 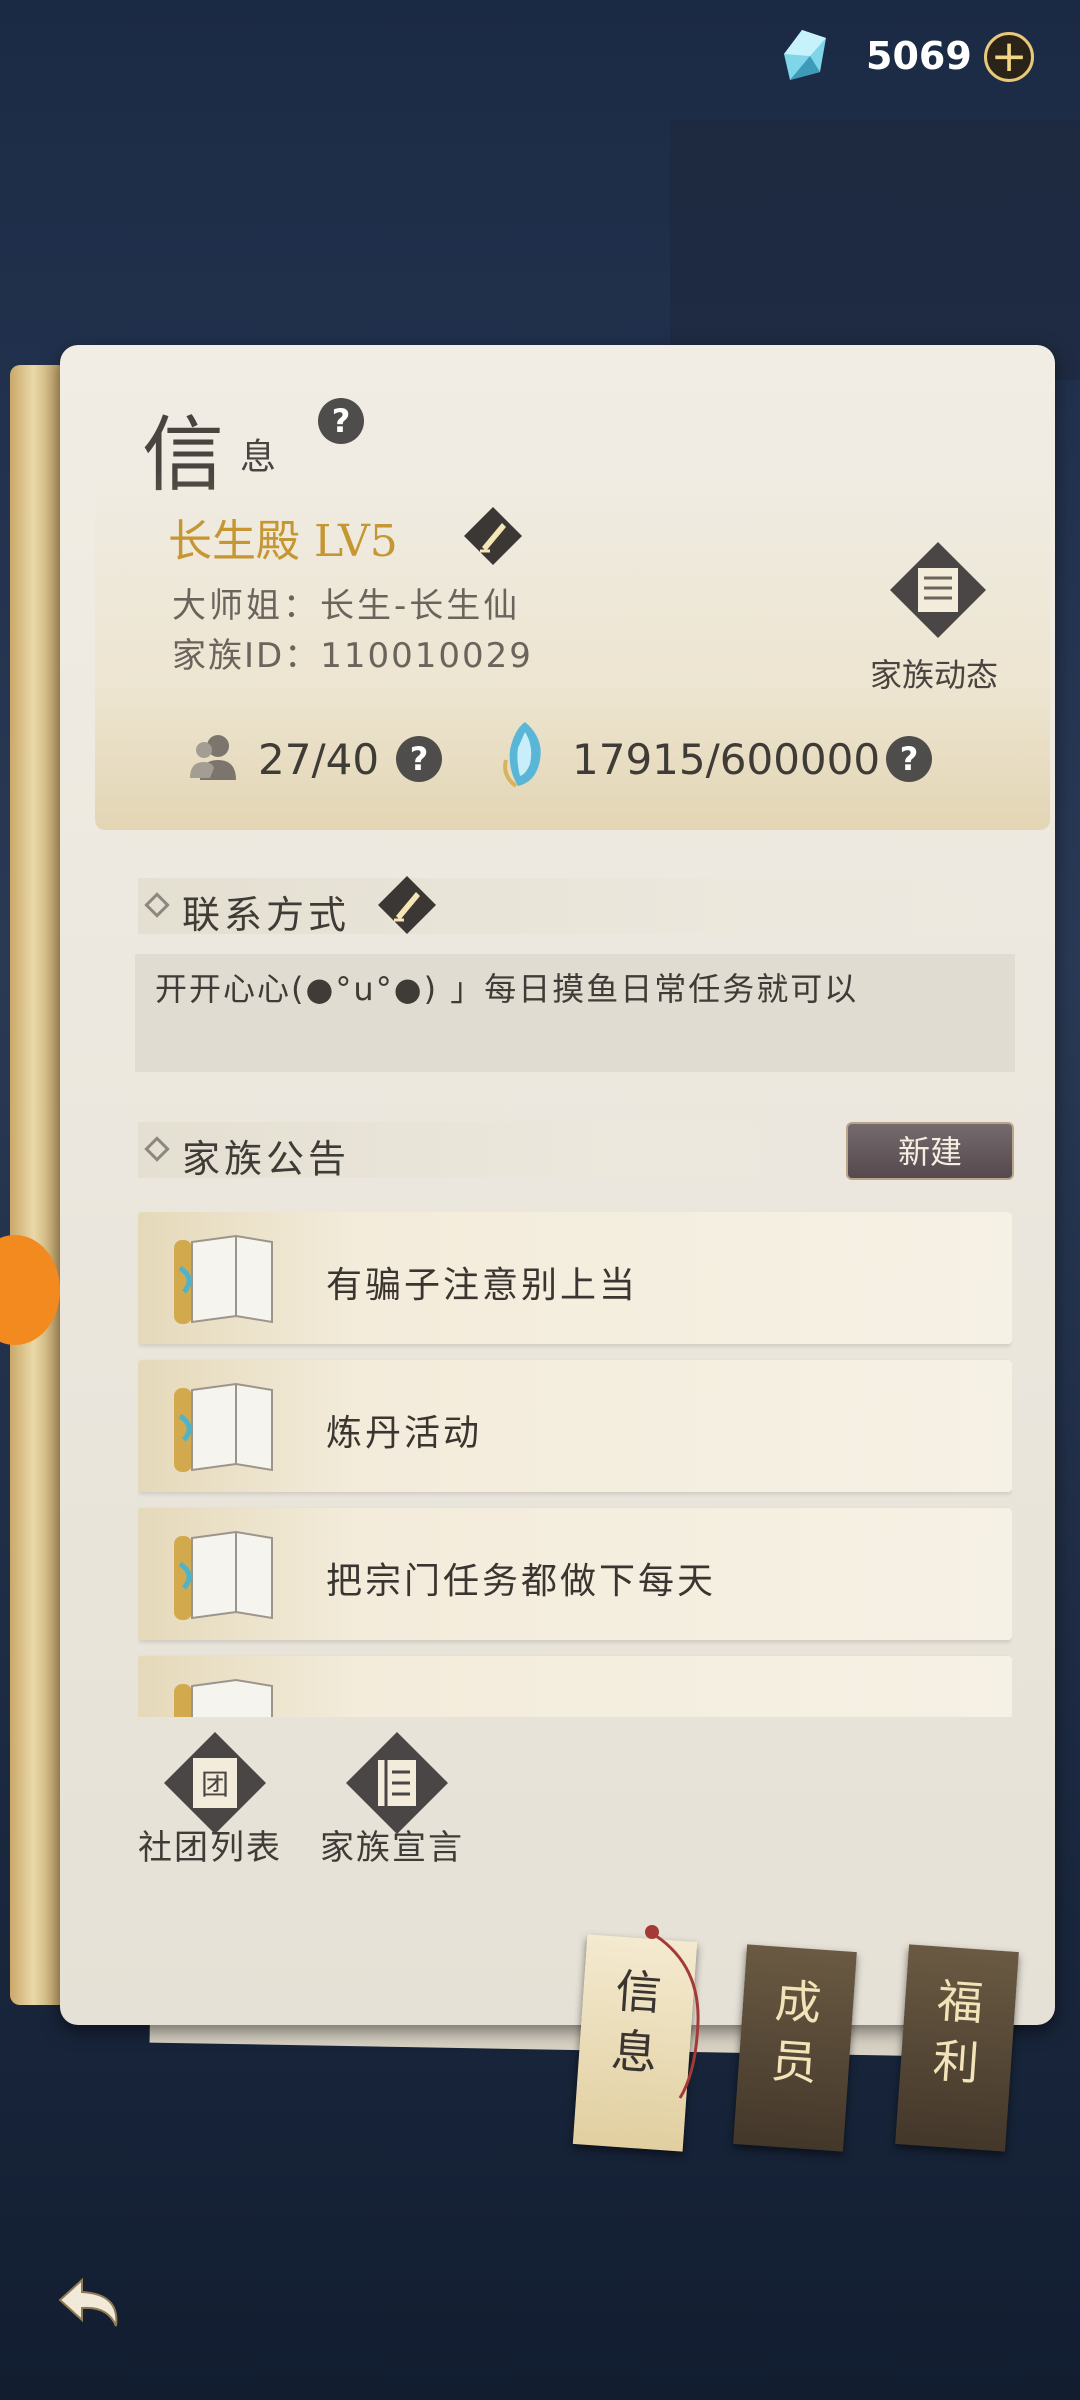 I want to click on family-exp-icon, so click(x=522, y=755).